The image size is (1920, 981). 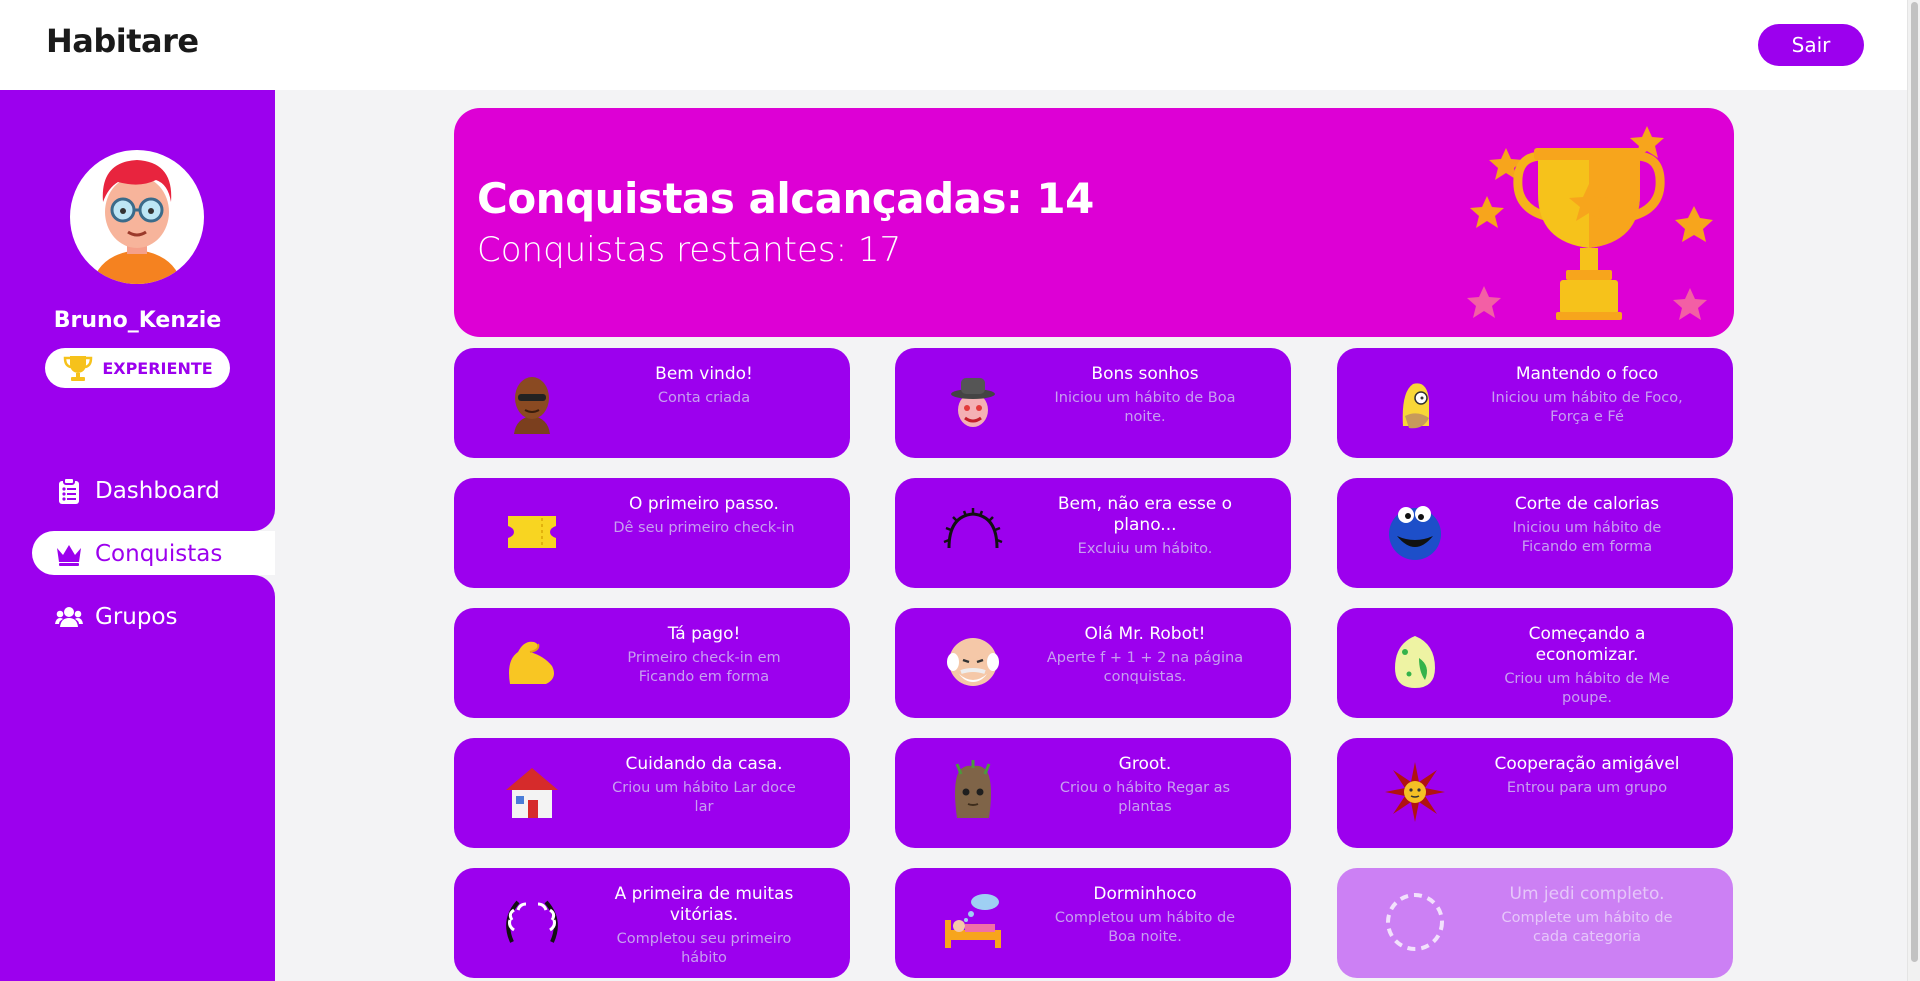 I want to click on achievement-description: Excluiu um hábito., so click(x=1145, y=549).